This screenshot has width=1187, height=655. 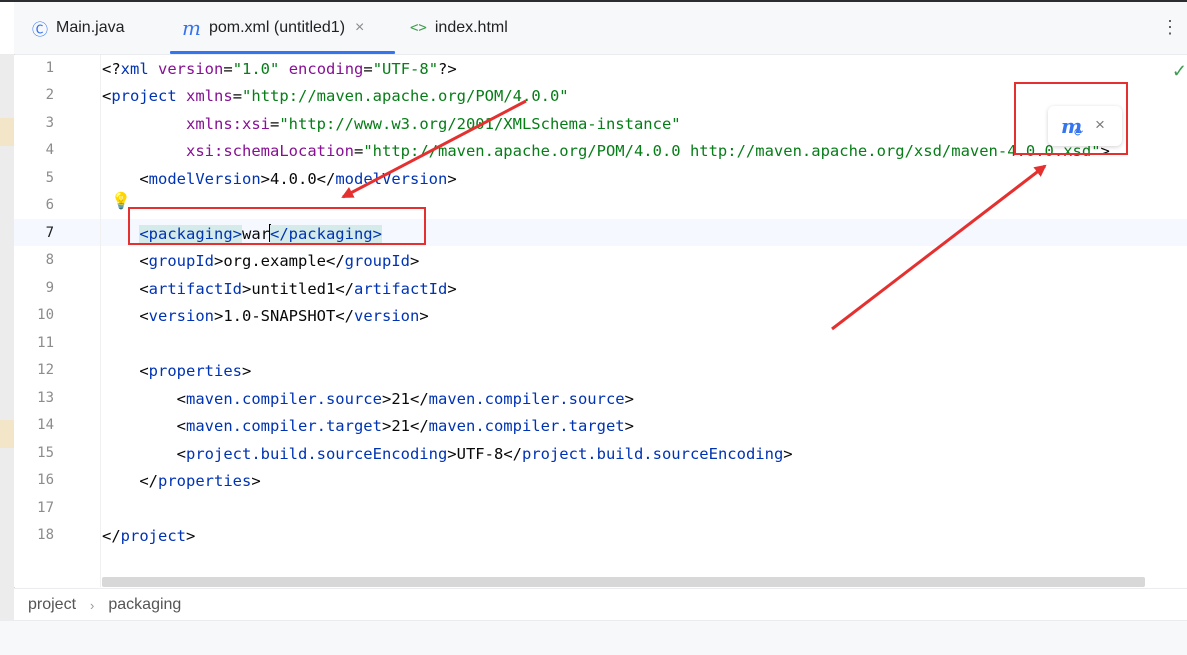 What do you see at coordinates (49, 178) in the screenshot?
I see `line-number: 5` at bounding box center [49, 178].